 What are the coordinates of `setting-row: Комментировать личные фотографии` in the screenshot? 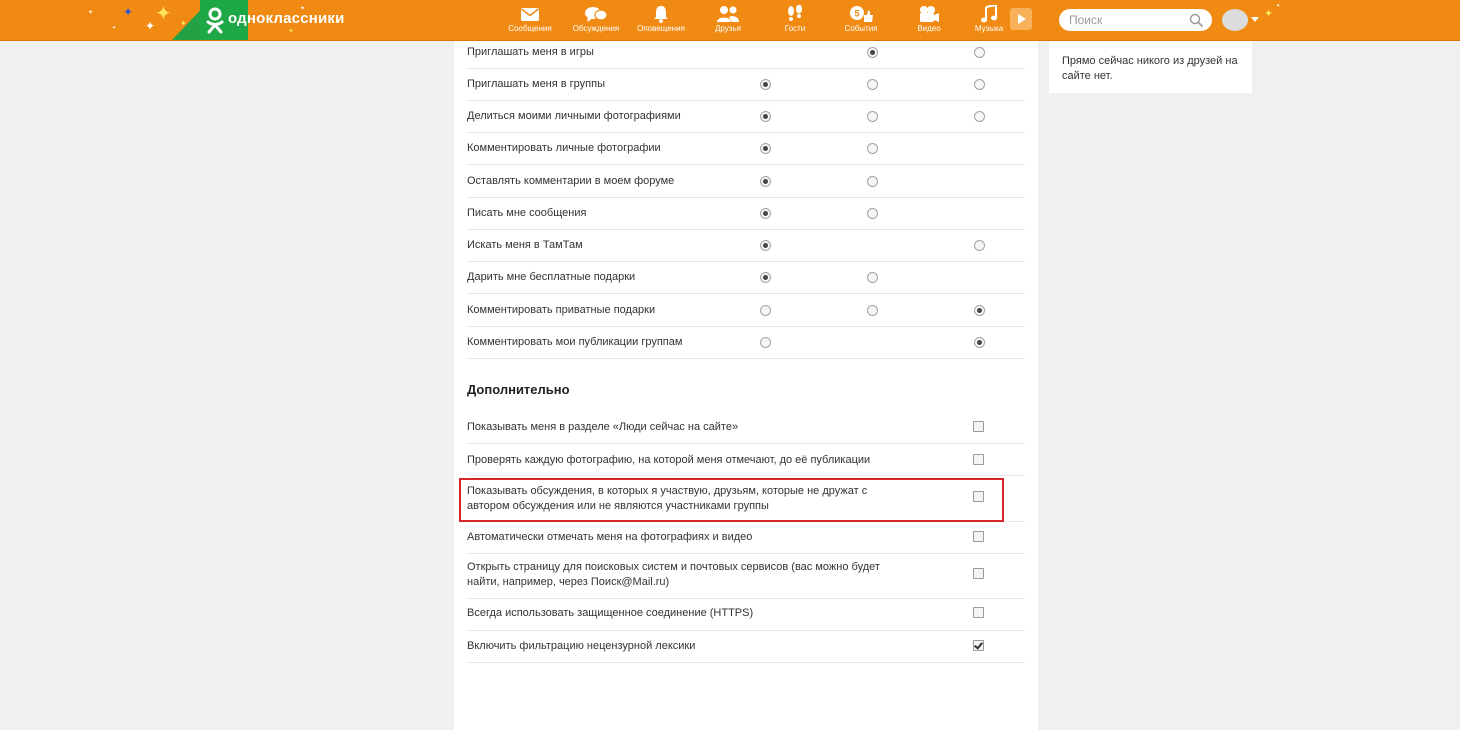 It's located at (746, 148).